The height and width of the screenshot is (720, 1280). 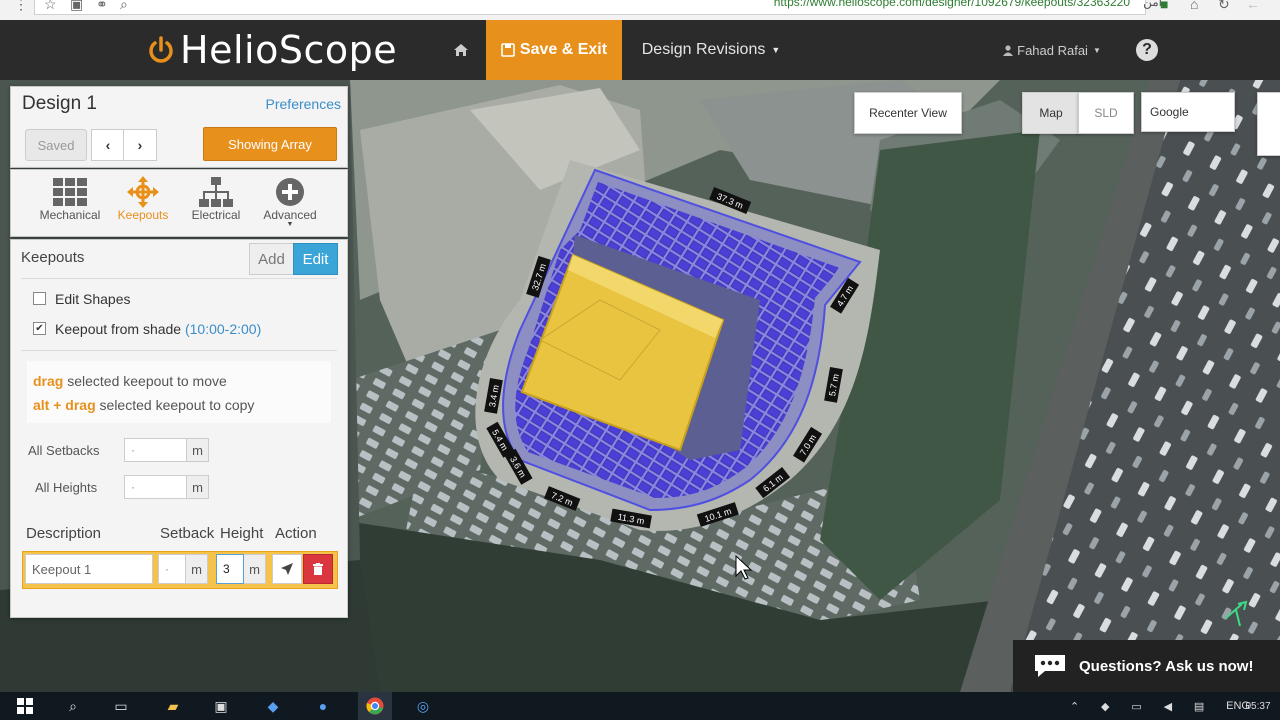 I want to click on system-tray: ⌃ ◆ ▭ ◀ ▤ ENG, so click(x=1160, y=706).